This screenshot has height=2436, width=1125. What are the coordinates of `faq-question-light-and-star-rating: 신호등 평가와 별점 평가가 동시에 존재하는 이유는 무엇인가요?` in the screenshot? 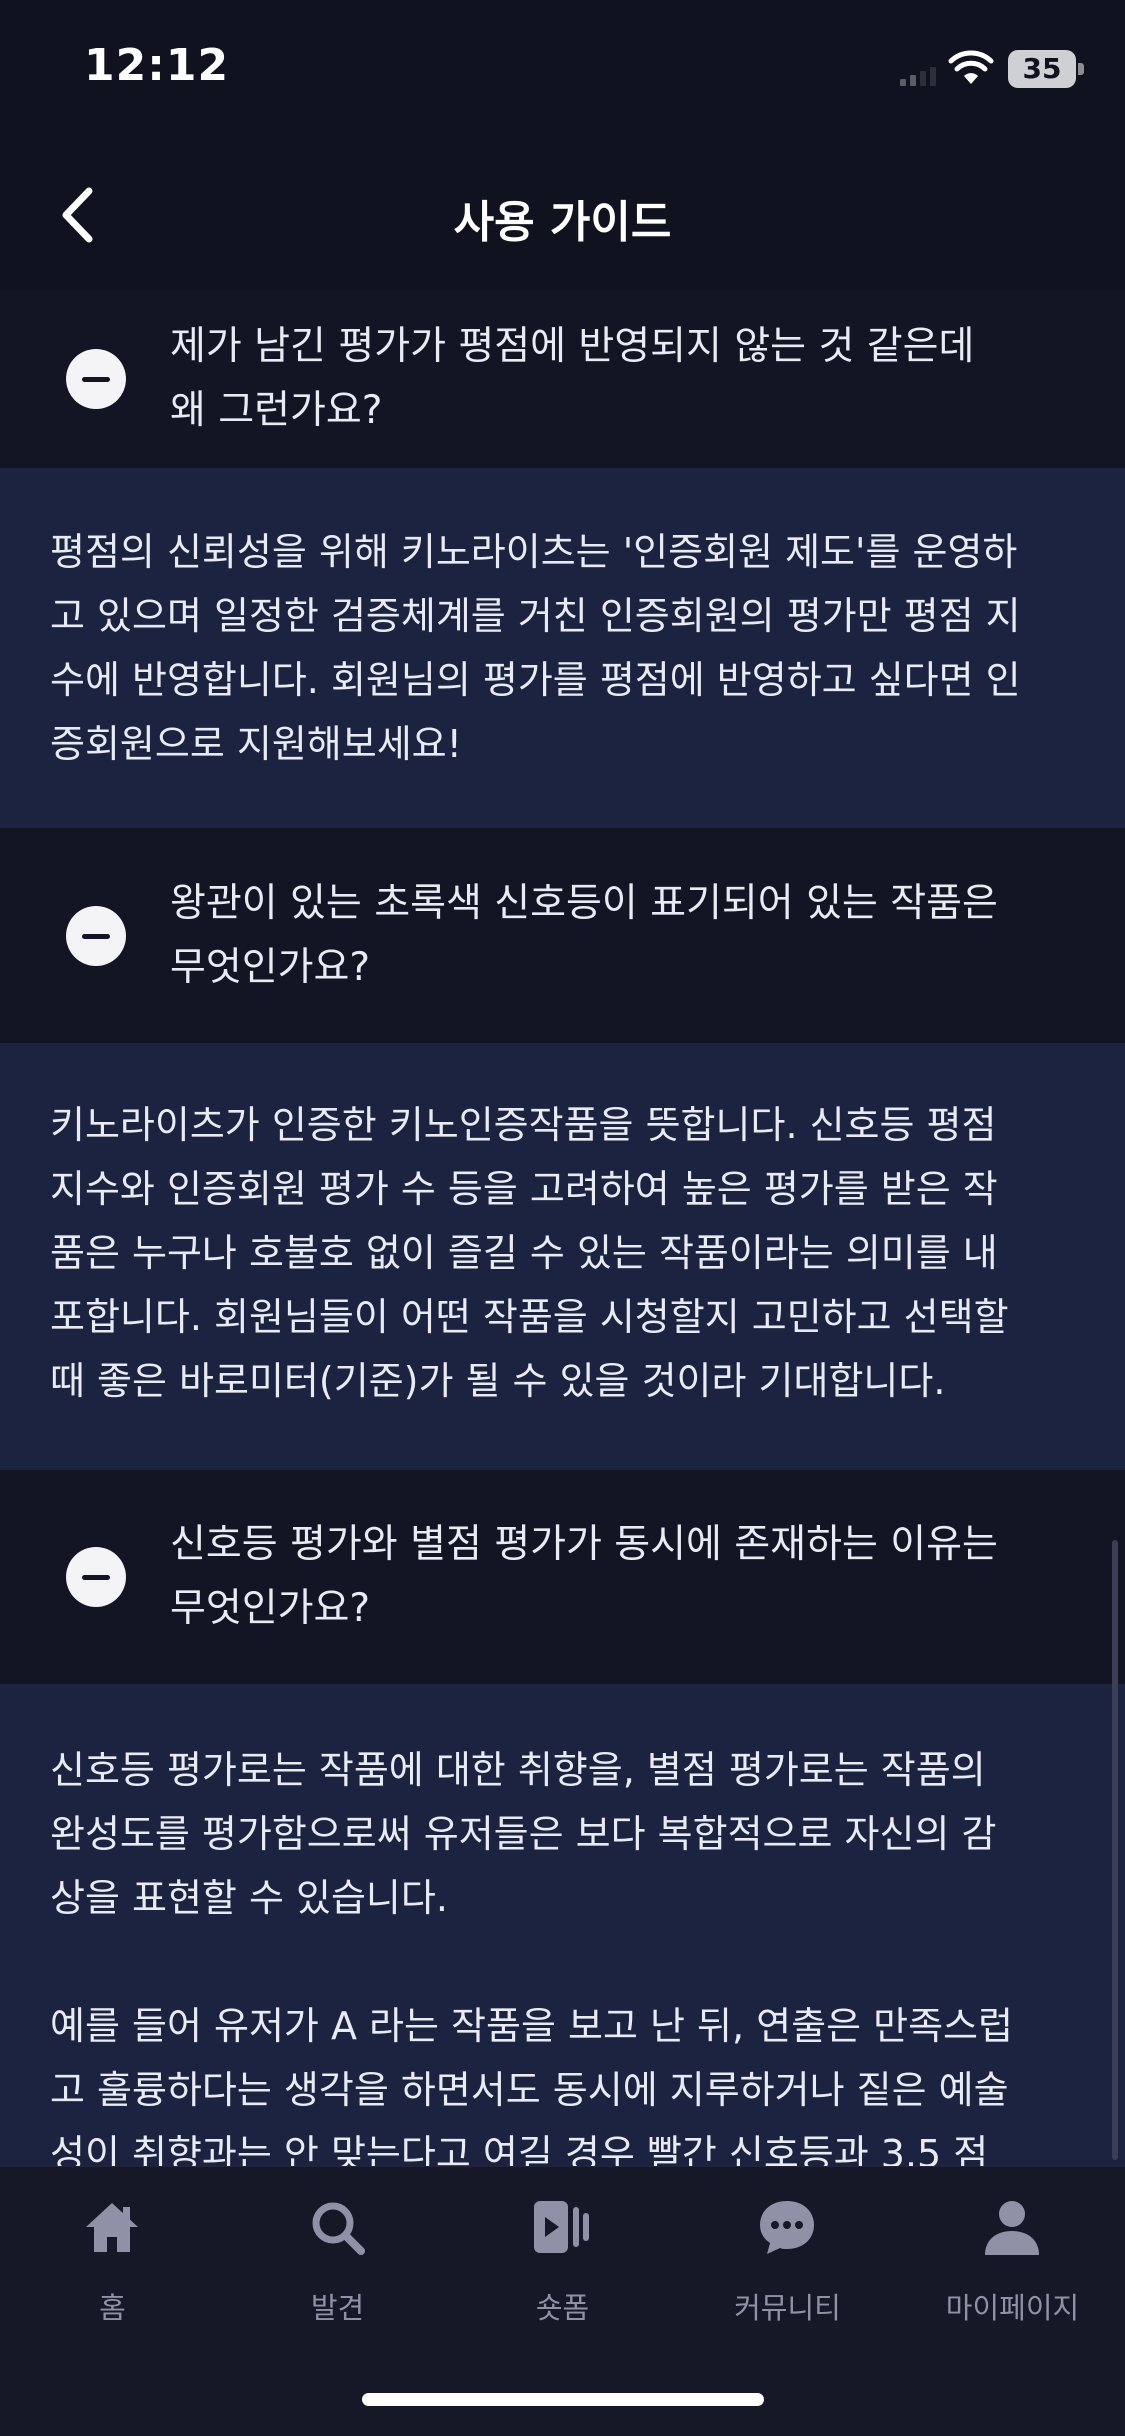 It's located at (562, 1577).